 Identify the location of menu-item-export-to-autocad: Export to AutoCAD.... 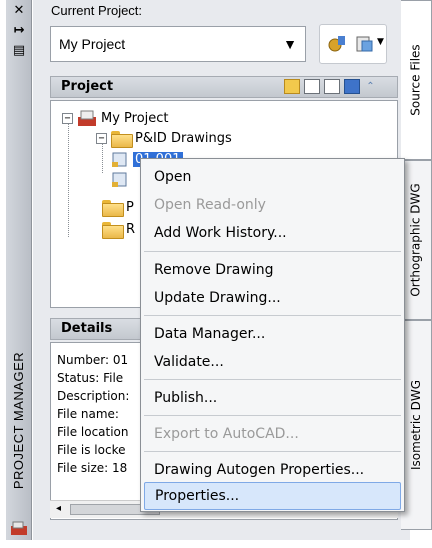
(272, 434).